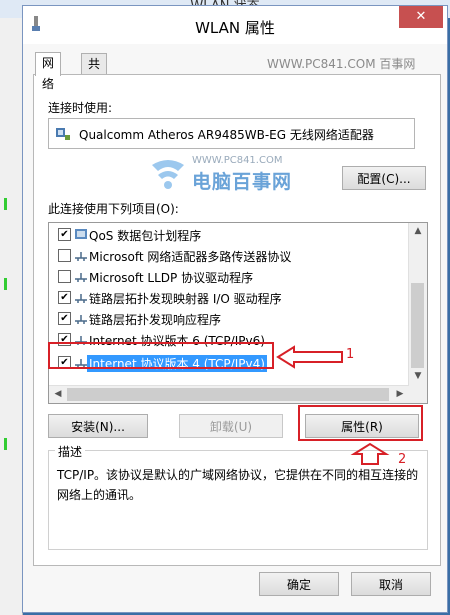  I want to click on watermark-text: WWW.PC841.COM 百事网, so click(341, 64).